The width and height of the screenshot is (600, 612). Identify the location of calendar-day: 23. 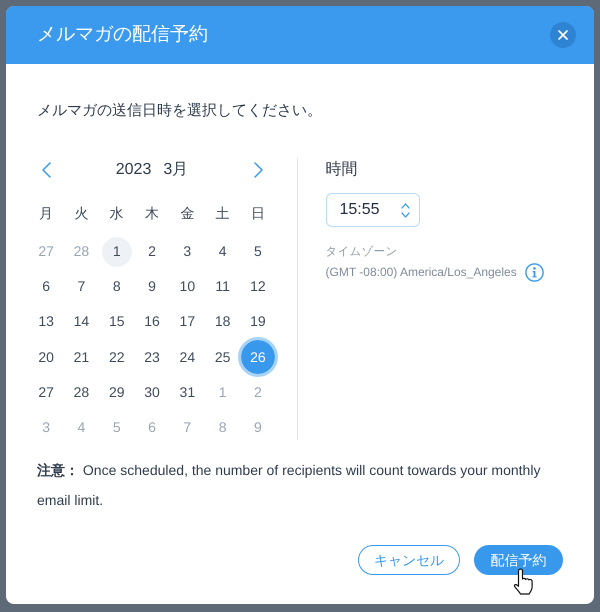
(152, 357).